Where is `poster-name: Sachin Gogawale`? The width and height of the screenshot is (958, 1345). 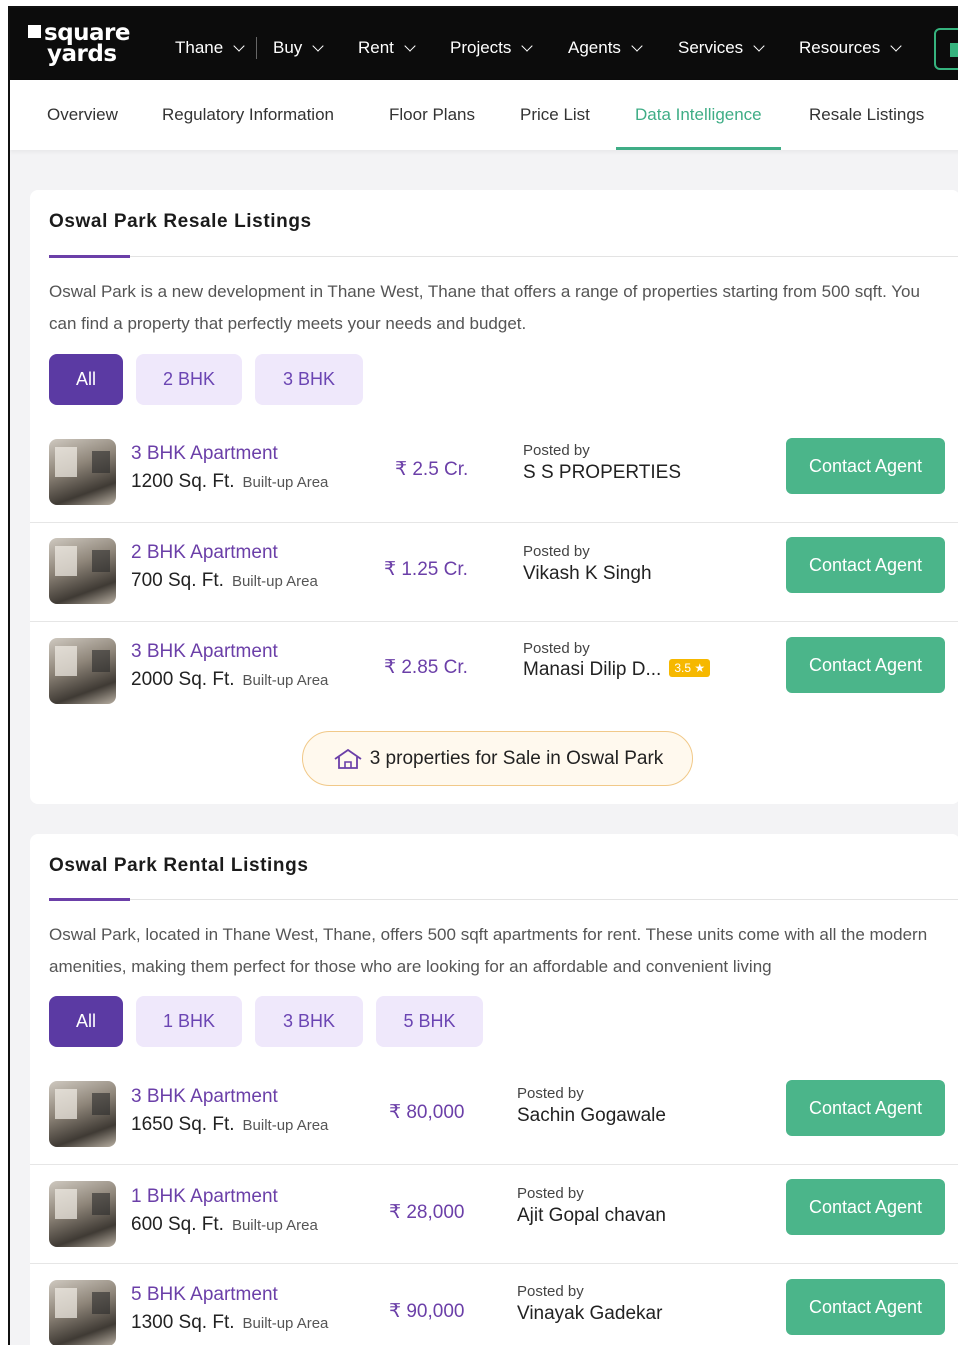
poster-name: Sachin Gogawale is located at coordinates (591, 1116).